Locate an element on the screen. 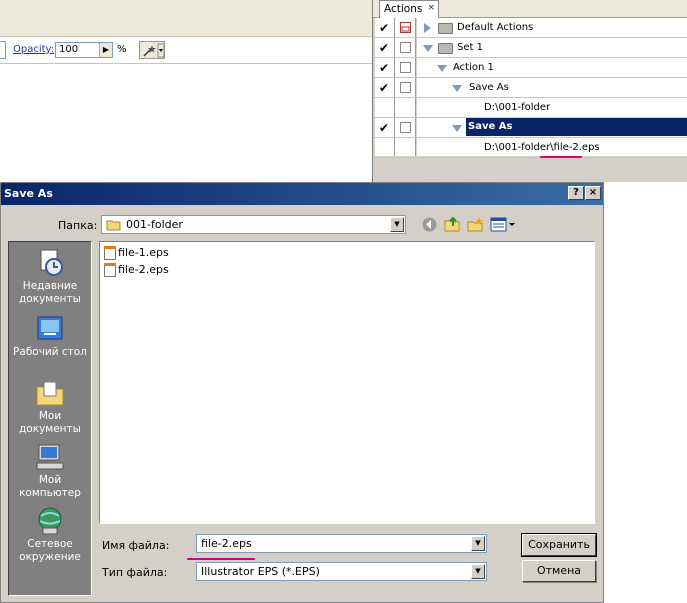 The height and width of the screenshot is (603, 687). filename-value: file-2.eps is located at coordinates (226, 543).